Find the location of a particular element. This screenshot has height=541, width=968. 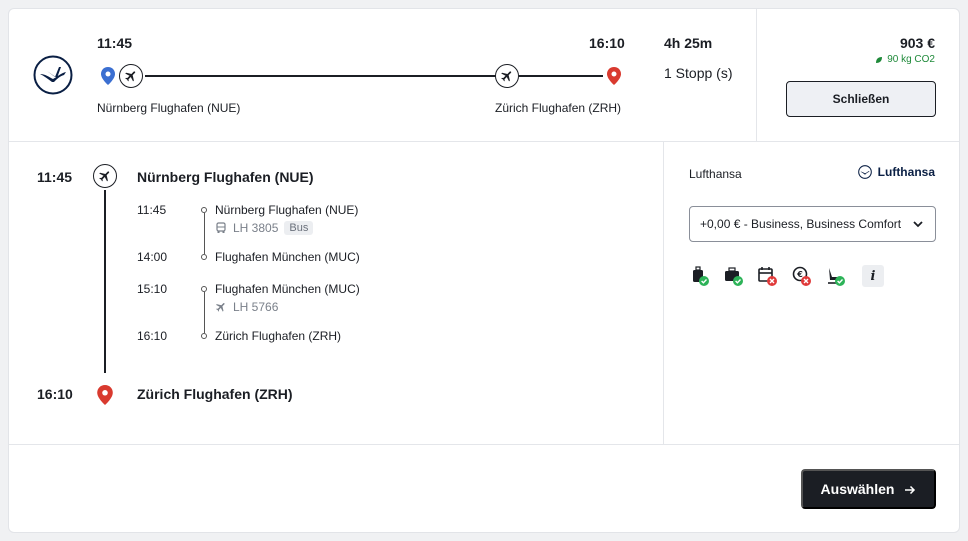

leg2-flight-row: LH 5766 is located at coordinates (246, 307).